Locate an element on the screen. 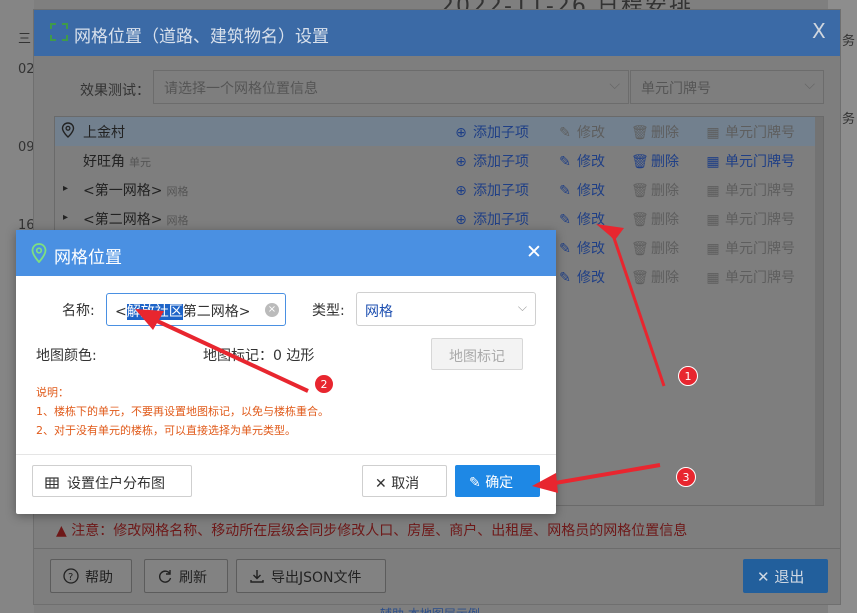 This screenshot has height=613, width=857. tree-row-label: 上金村 is located at coordinates (104, 133).